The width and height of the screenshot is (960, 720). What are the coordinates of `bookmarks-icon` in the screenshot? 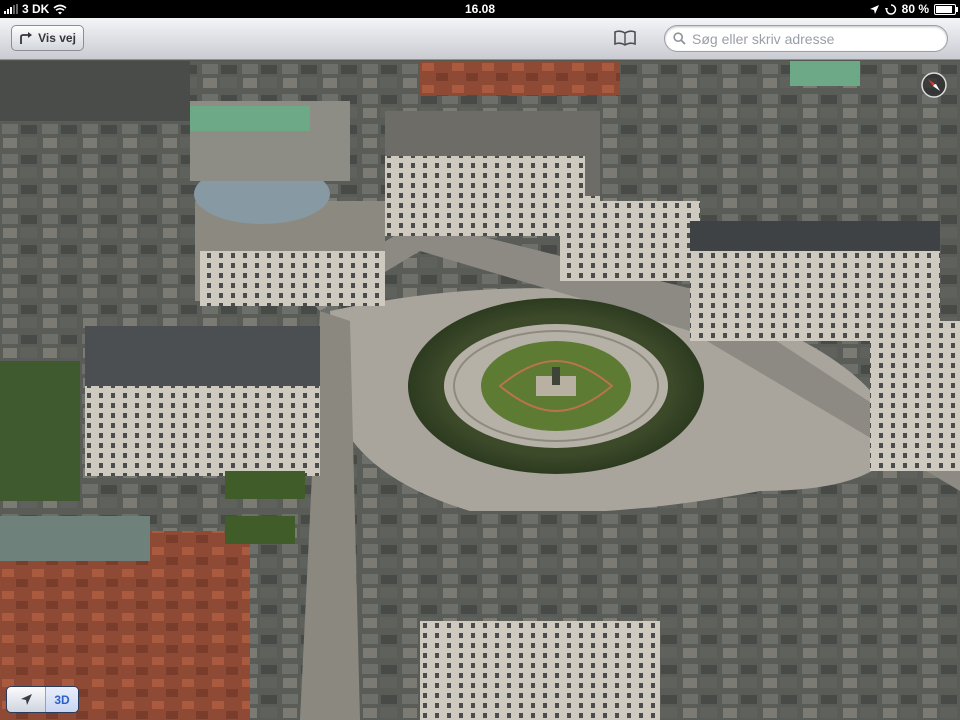 It's located at (625, 38).